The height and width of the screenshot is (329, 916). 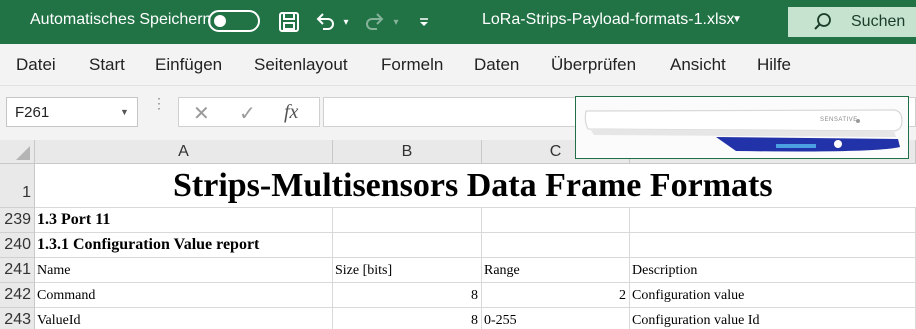 I want to click on table-cell: Configuration value, so click(x=773, y=295).